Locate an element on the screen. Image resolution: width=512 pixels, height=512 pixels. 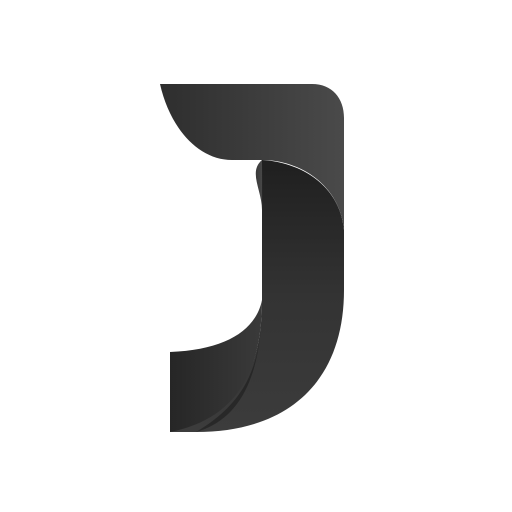
logo-fold-shadow-shape is located at coordinates (259, 230).